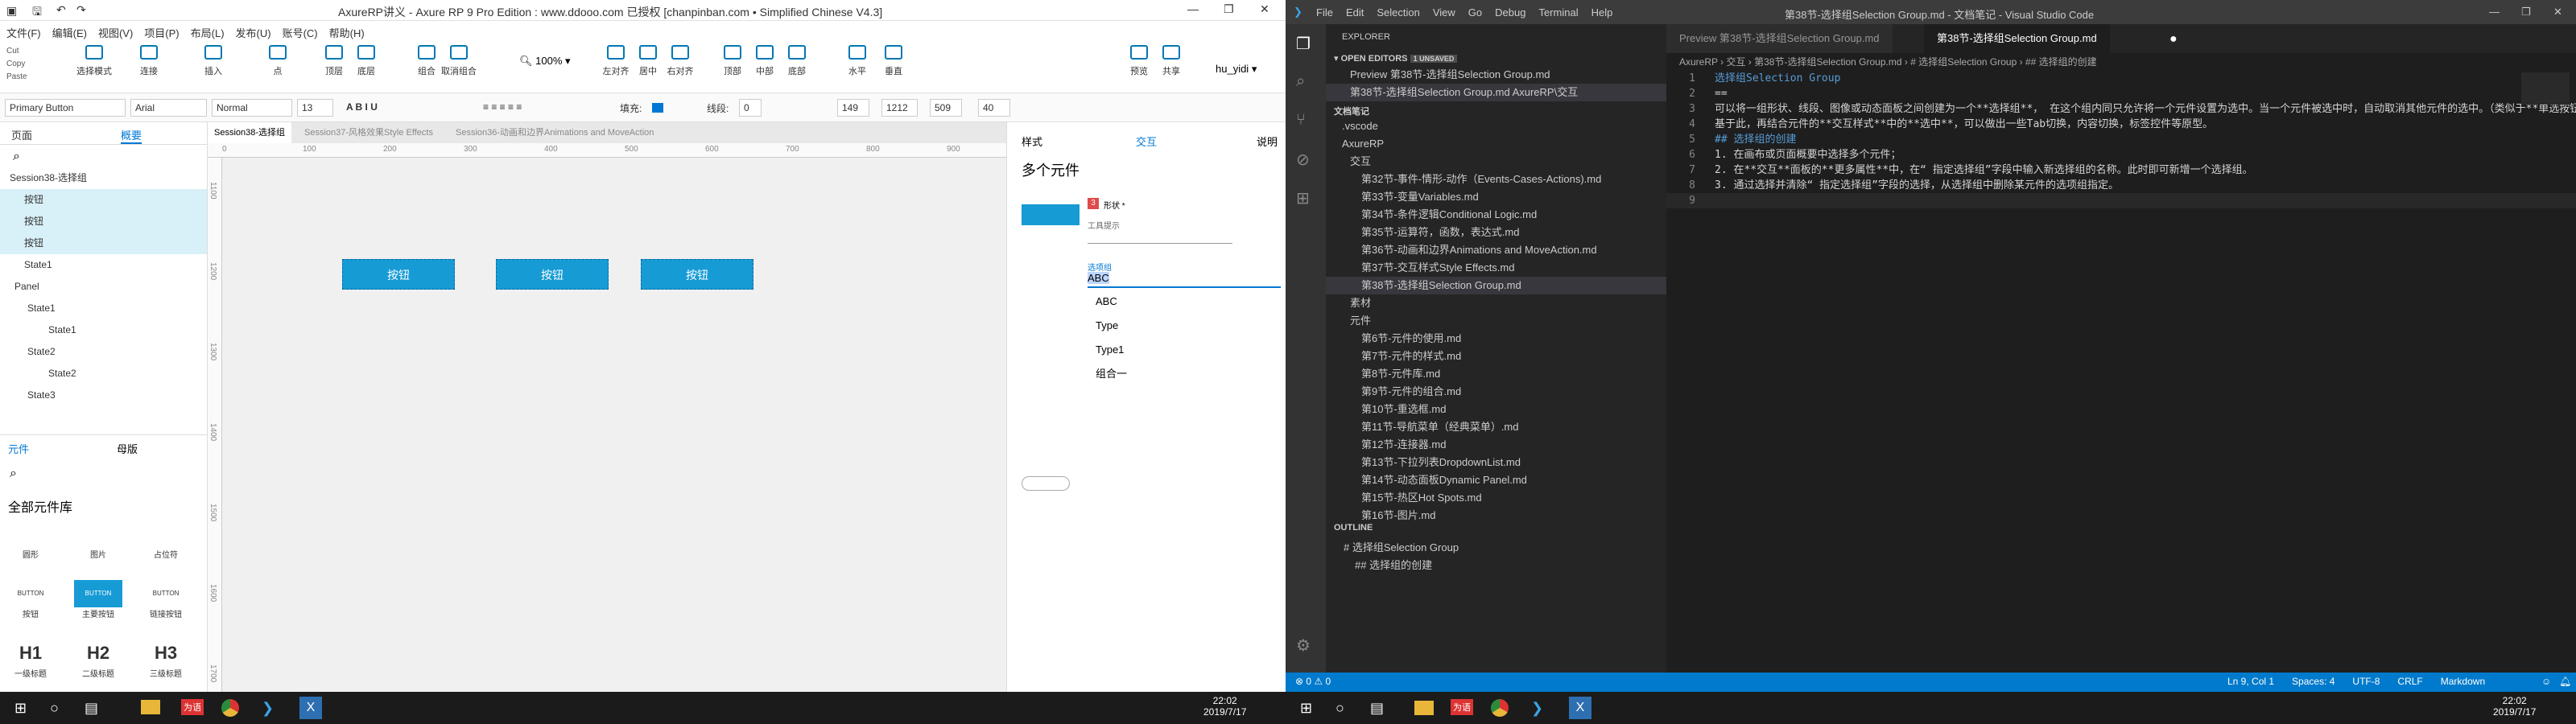  I want to click on gear-icon: ⚙, so click(1303, 646).